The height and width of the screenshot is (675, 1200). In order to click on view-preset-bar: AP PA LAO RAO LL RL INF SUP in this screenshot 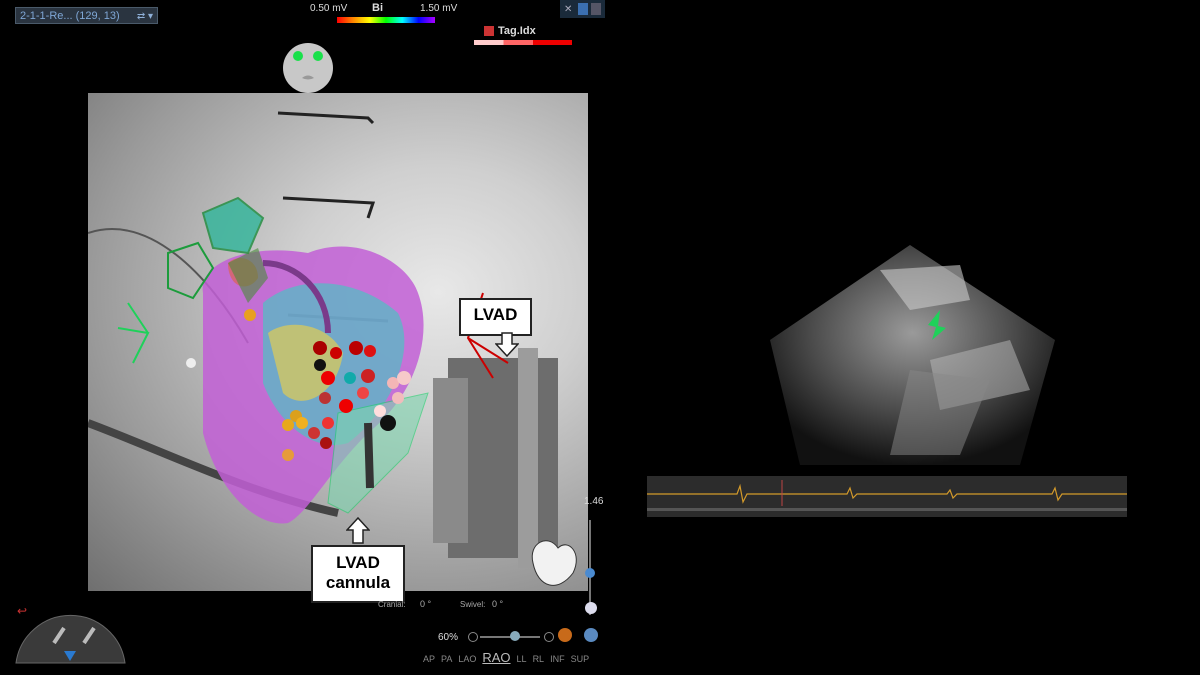, I will do `click(509, 657)`.